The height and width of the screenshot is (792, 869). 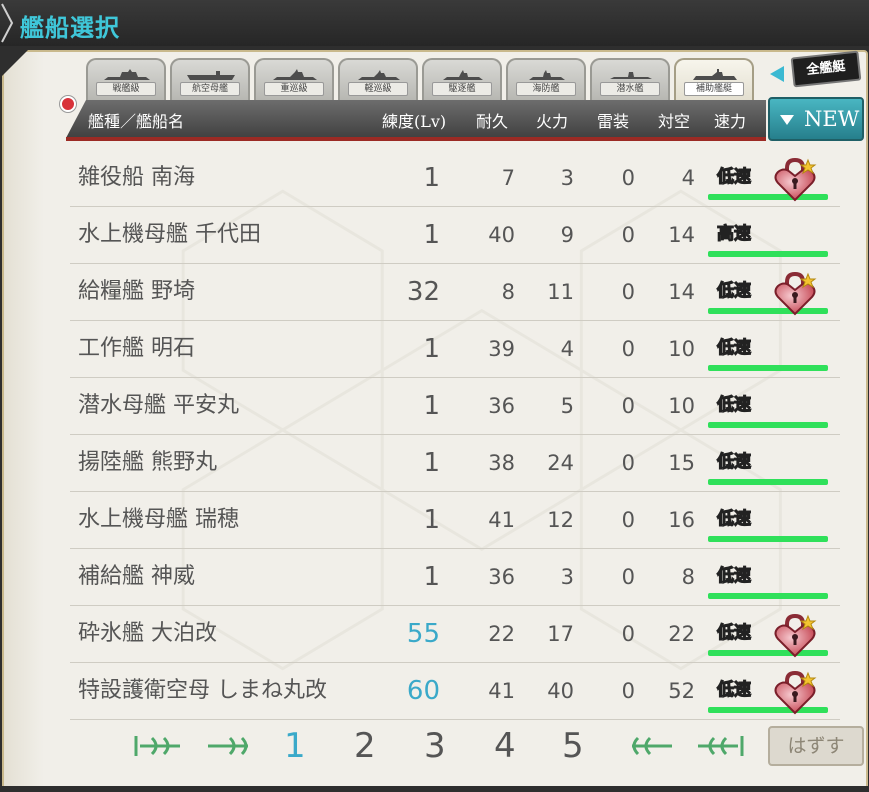 I want to click on ship-name: 潜水母艦 平安丸, so click(x=158, y=405).